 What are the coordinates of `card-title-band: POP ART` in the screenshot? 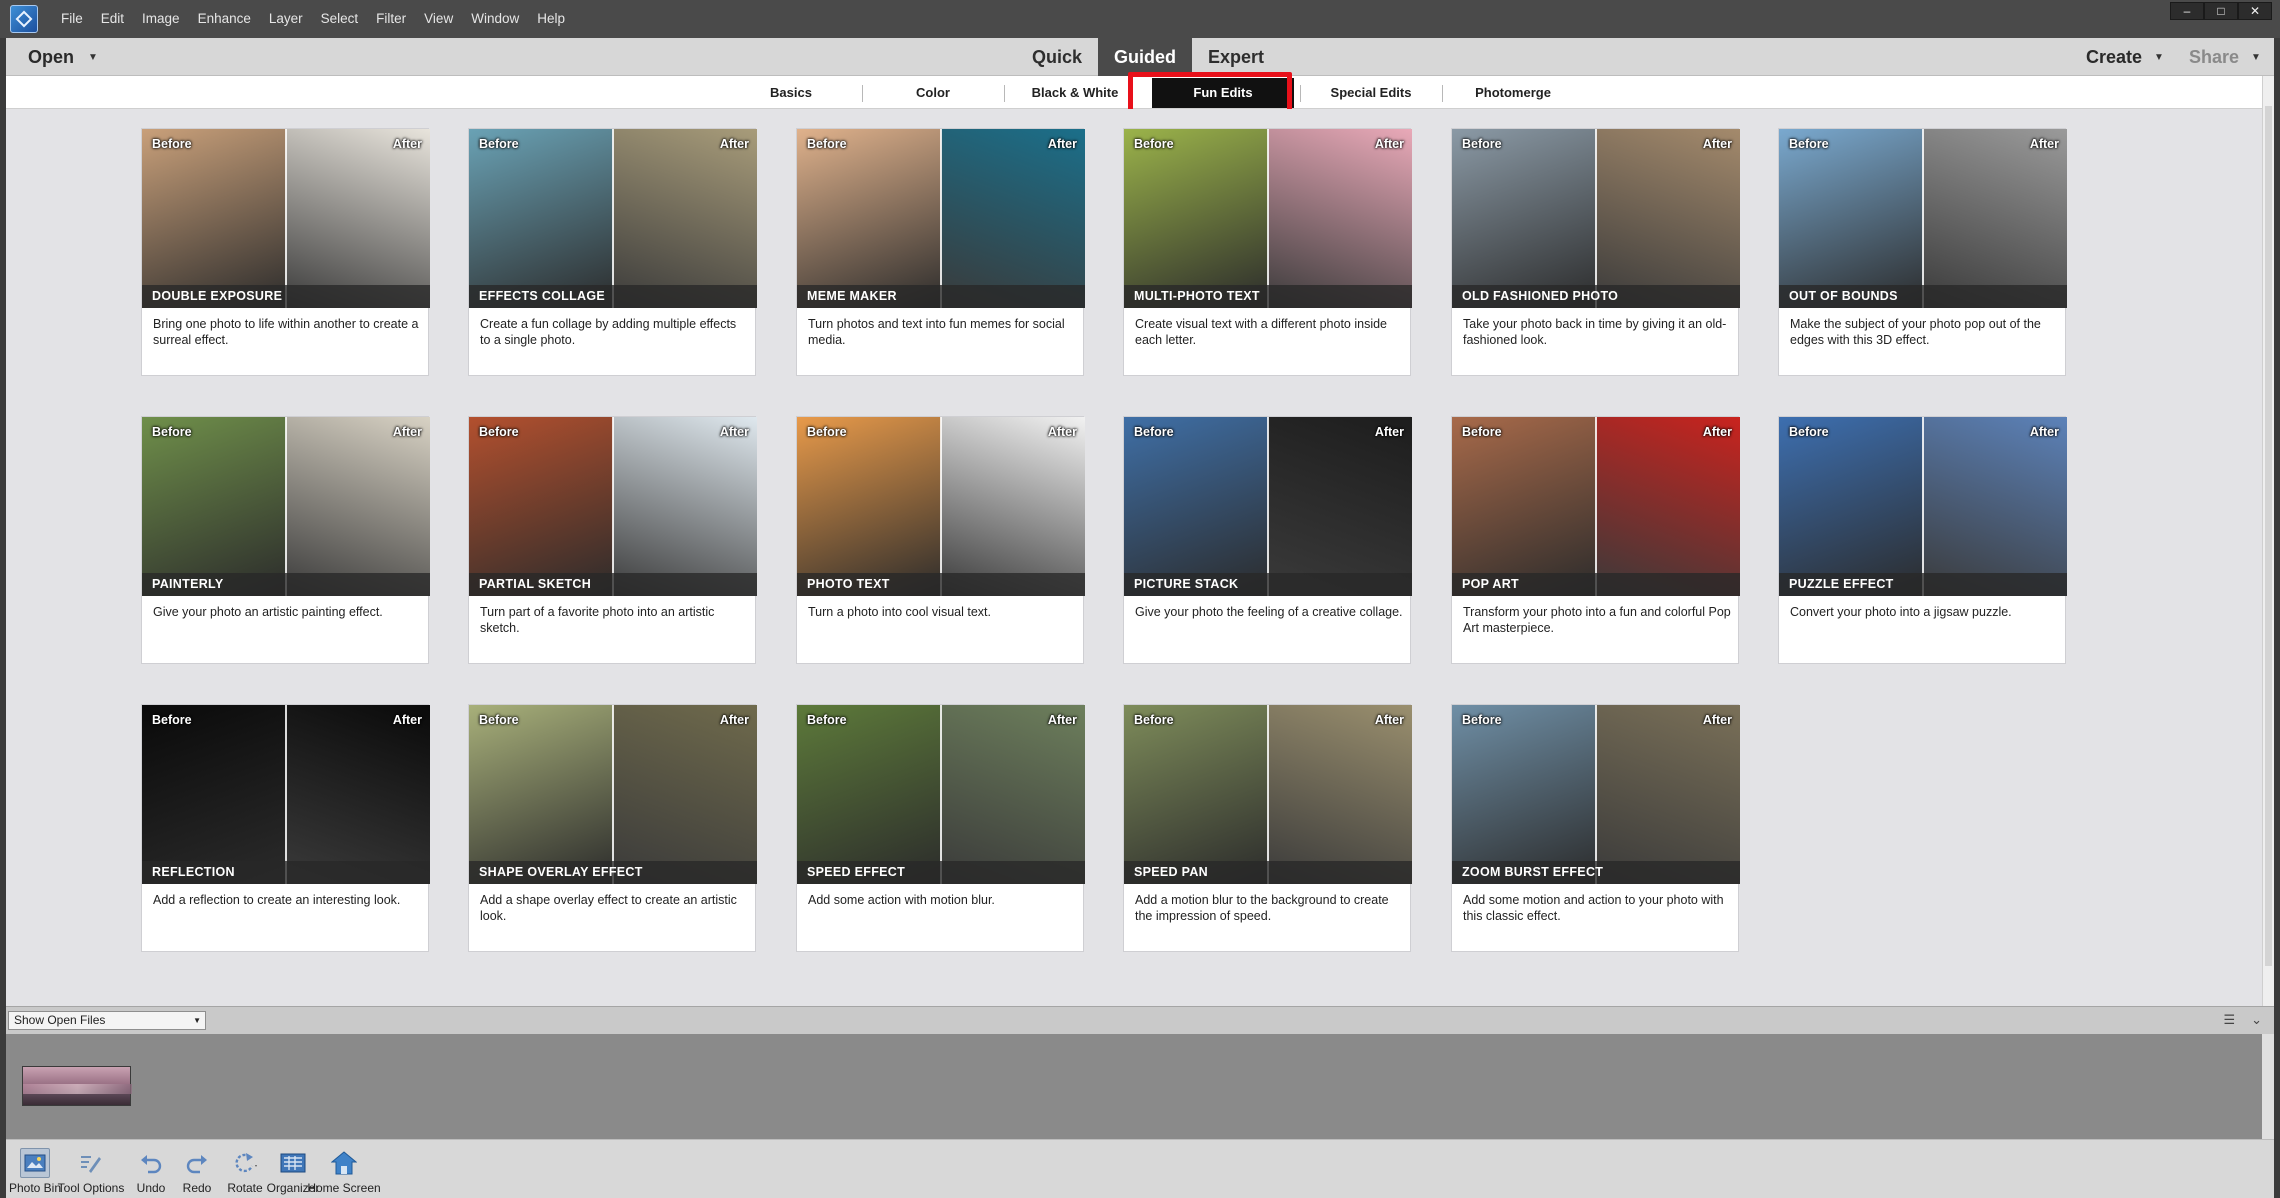 It's located at (1596, 584).